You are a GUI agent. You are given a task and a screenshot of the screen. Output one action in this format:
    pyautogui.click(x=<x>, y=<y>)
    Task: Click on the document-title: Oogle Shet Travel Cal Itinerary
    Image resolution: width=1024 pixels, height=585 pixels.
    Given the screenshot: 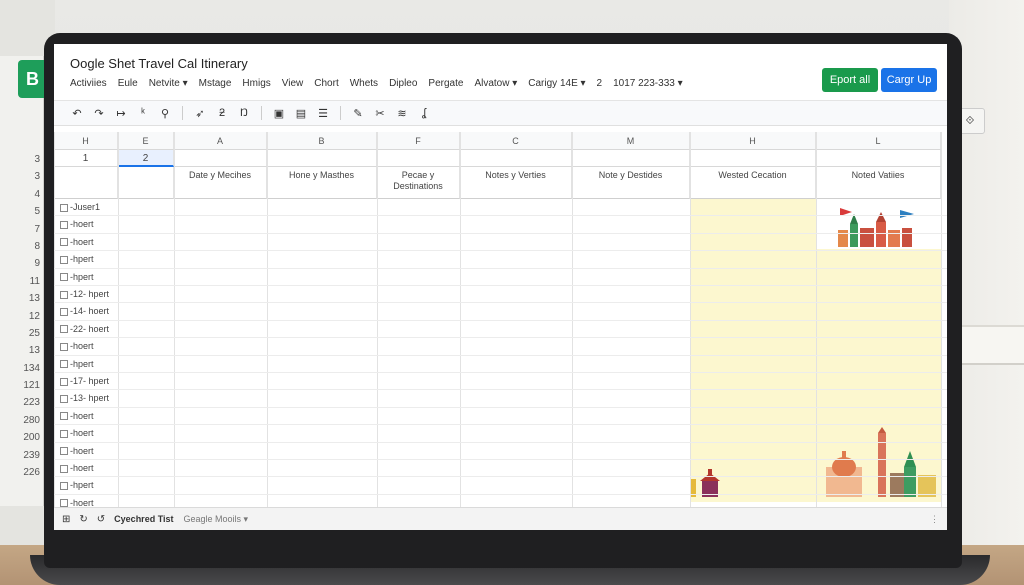 What is the action you would take?
    pyautogui.click(x=159, y=63)
    